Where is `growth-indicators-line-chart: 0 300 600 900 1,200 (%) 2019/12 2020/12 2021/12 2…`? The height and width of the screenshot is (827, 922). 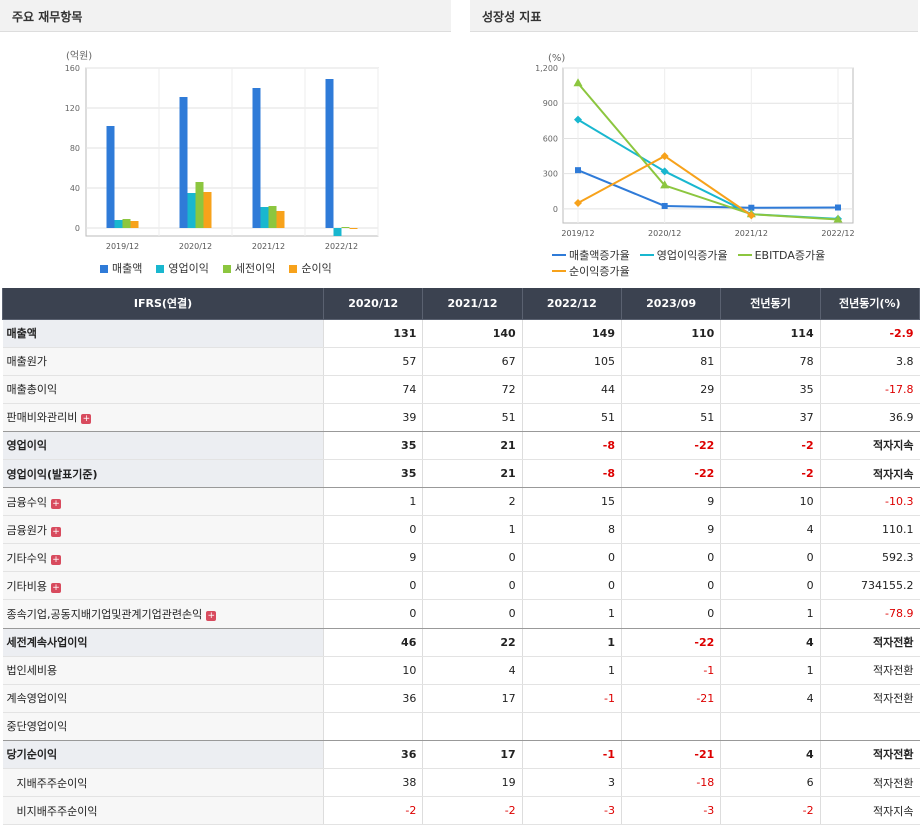 growth-indicators-line-chart: 0 300 600 900 1,200 (%) 2019/12 2020/12 2021/12 2… is located at coordinates (694, 158).